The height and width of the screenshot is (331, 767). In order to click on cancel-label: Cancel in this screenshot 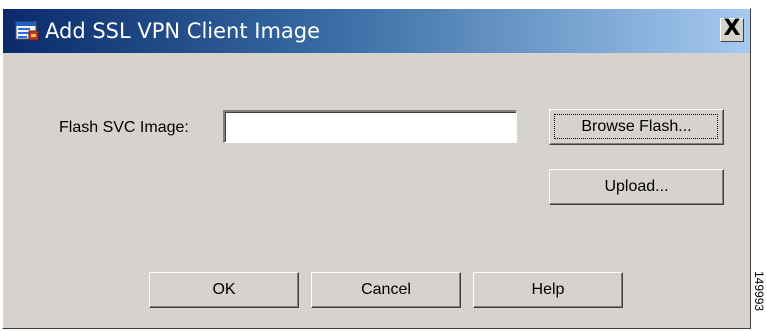, I will do `click(386, 289)`.